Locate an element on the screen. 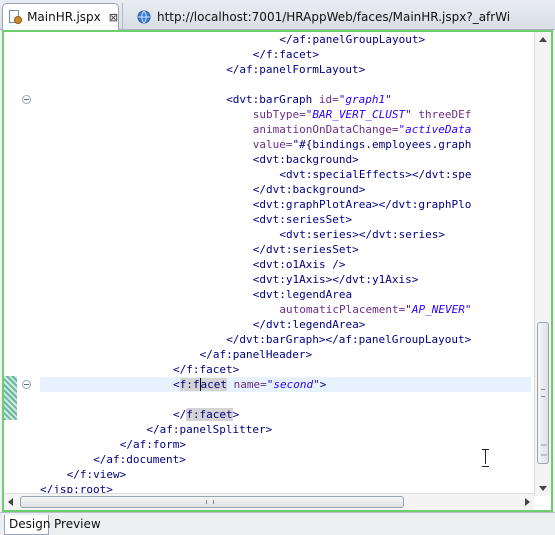  code-line: <dvt:legendArea is located at coordinates (302, 294).